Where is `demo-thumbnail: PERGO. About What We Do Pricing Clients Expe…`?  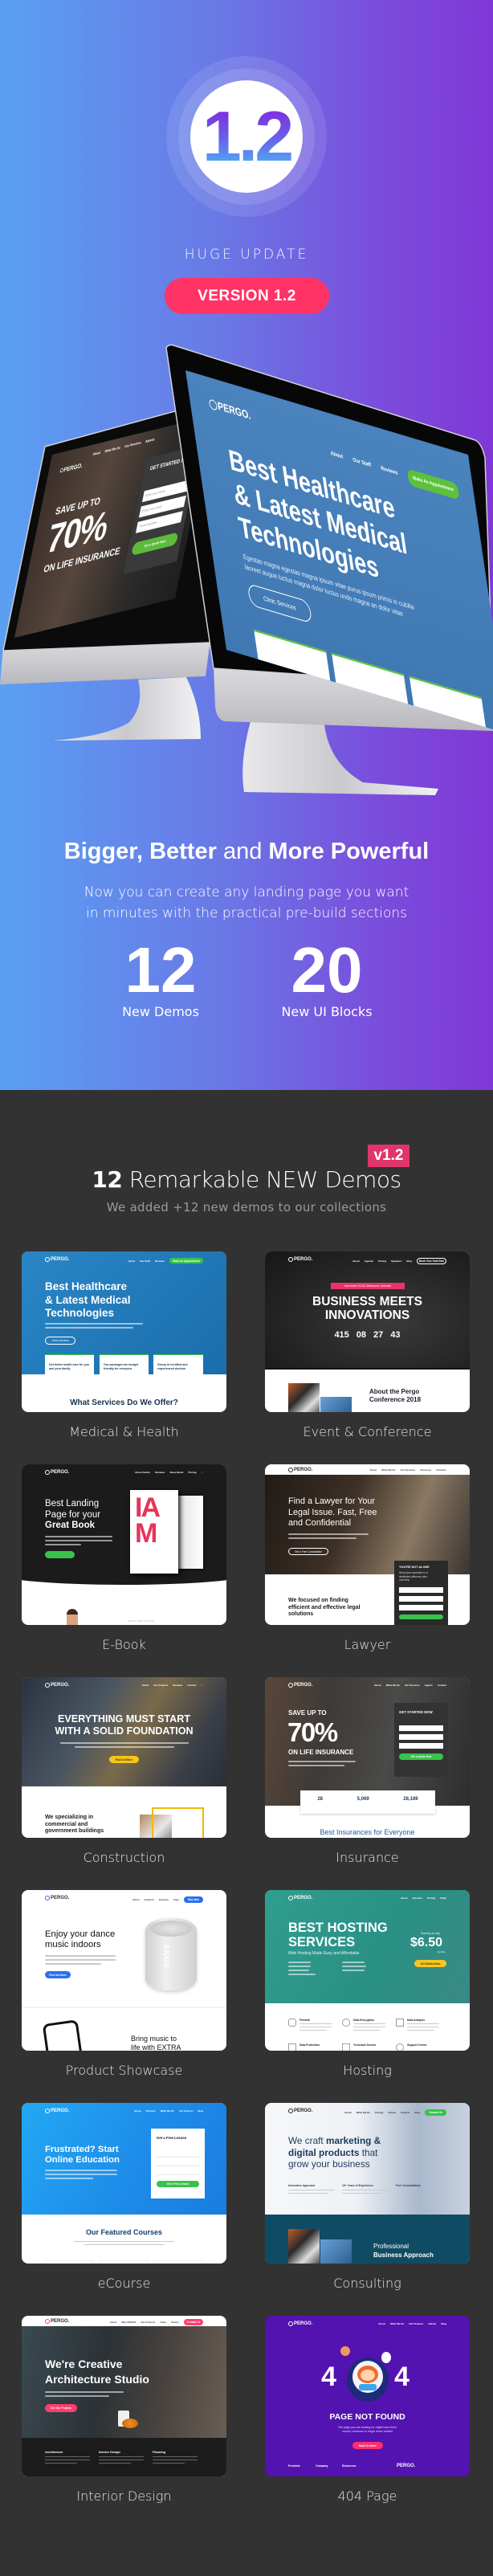
demo-thumbnail: PERGO. About What We Do Pricing Clients Expe… is located at coordinates (367, 2183).